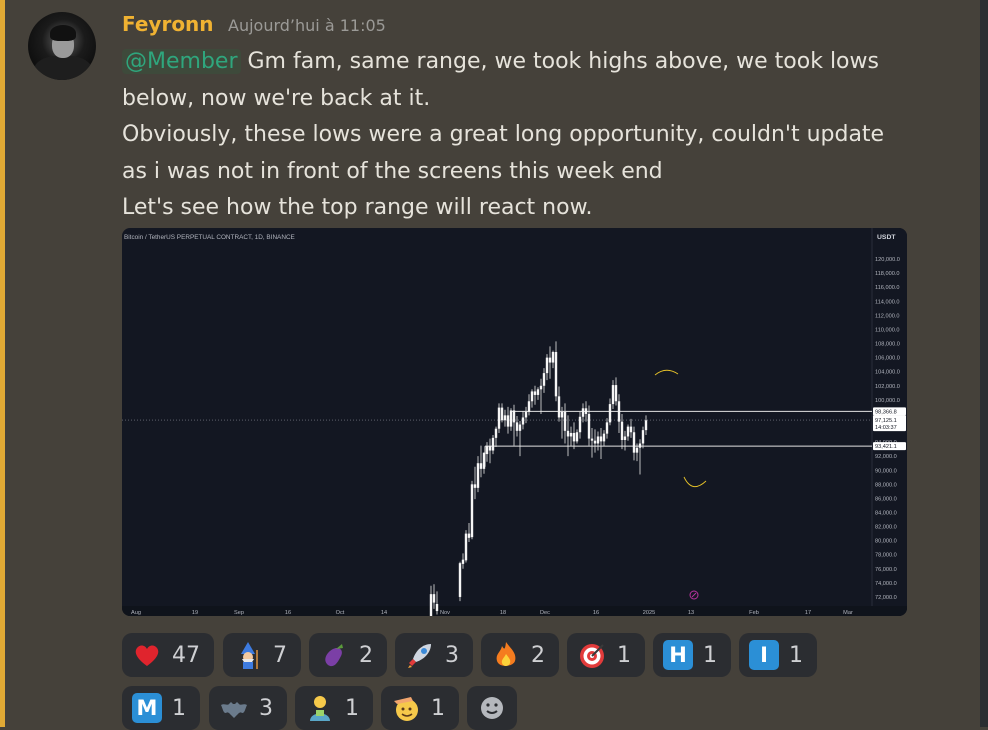 This screenshot has width=988, height=730. I want to click on resistance-price-label: 98,366.8, so click(886, 412).